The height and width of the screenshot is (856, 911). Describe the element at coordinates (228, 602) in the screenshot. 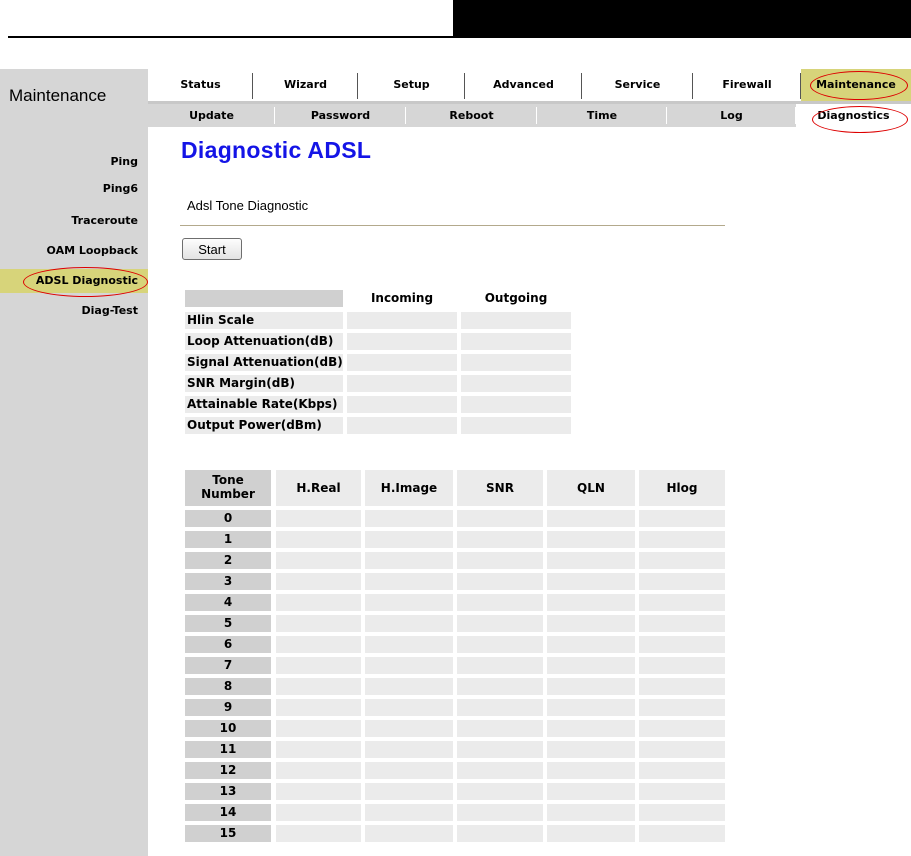

I see `tone-number-cell: 4` at that location.